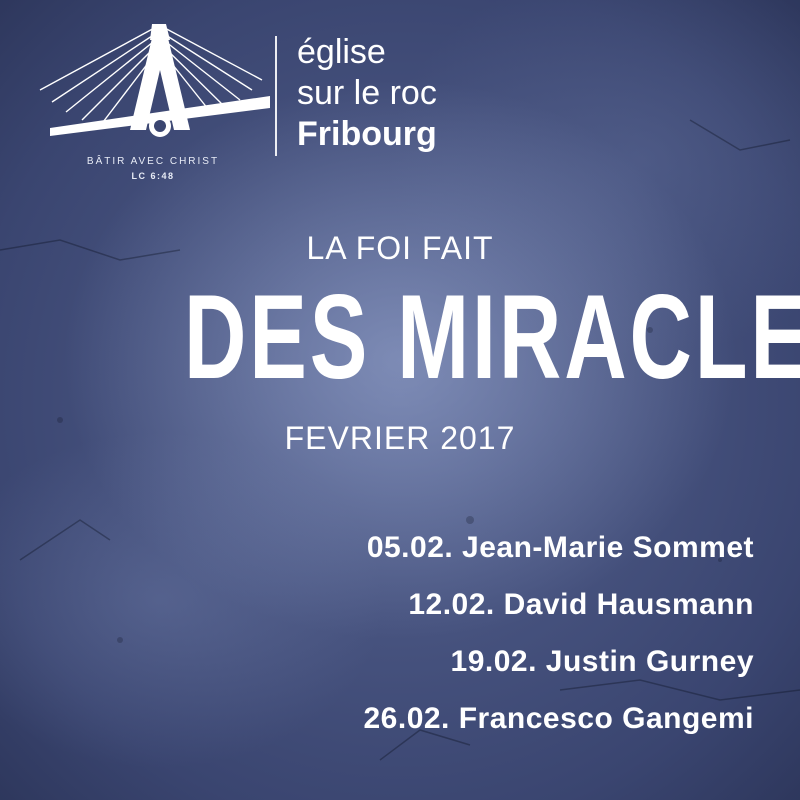 The height and width of the screenshot is (800, 800). I want to click on church-name-line-2: sur le roc, so click(367, 93).